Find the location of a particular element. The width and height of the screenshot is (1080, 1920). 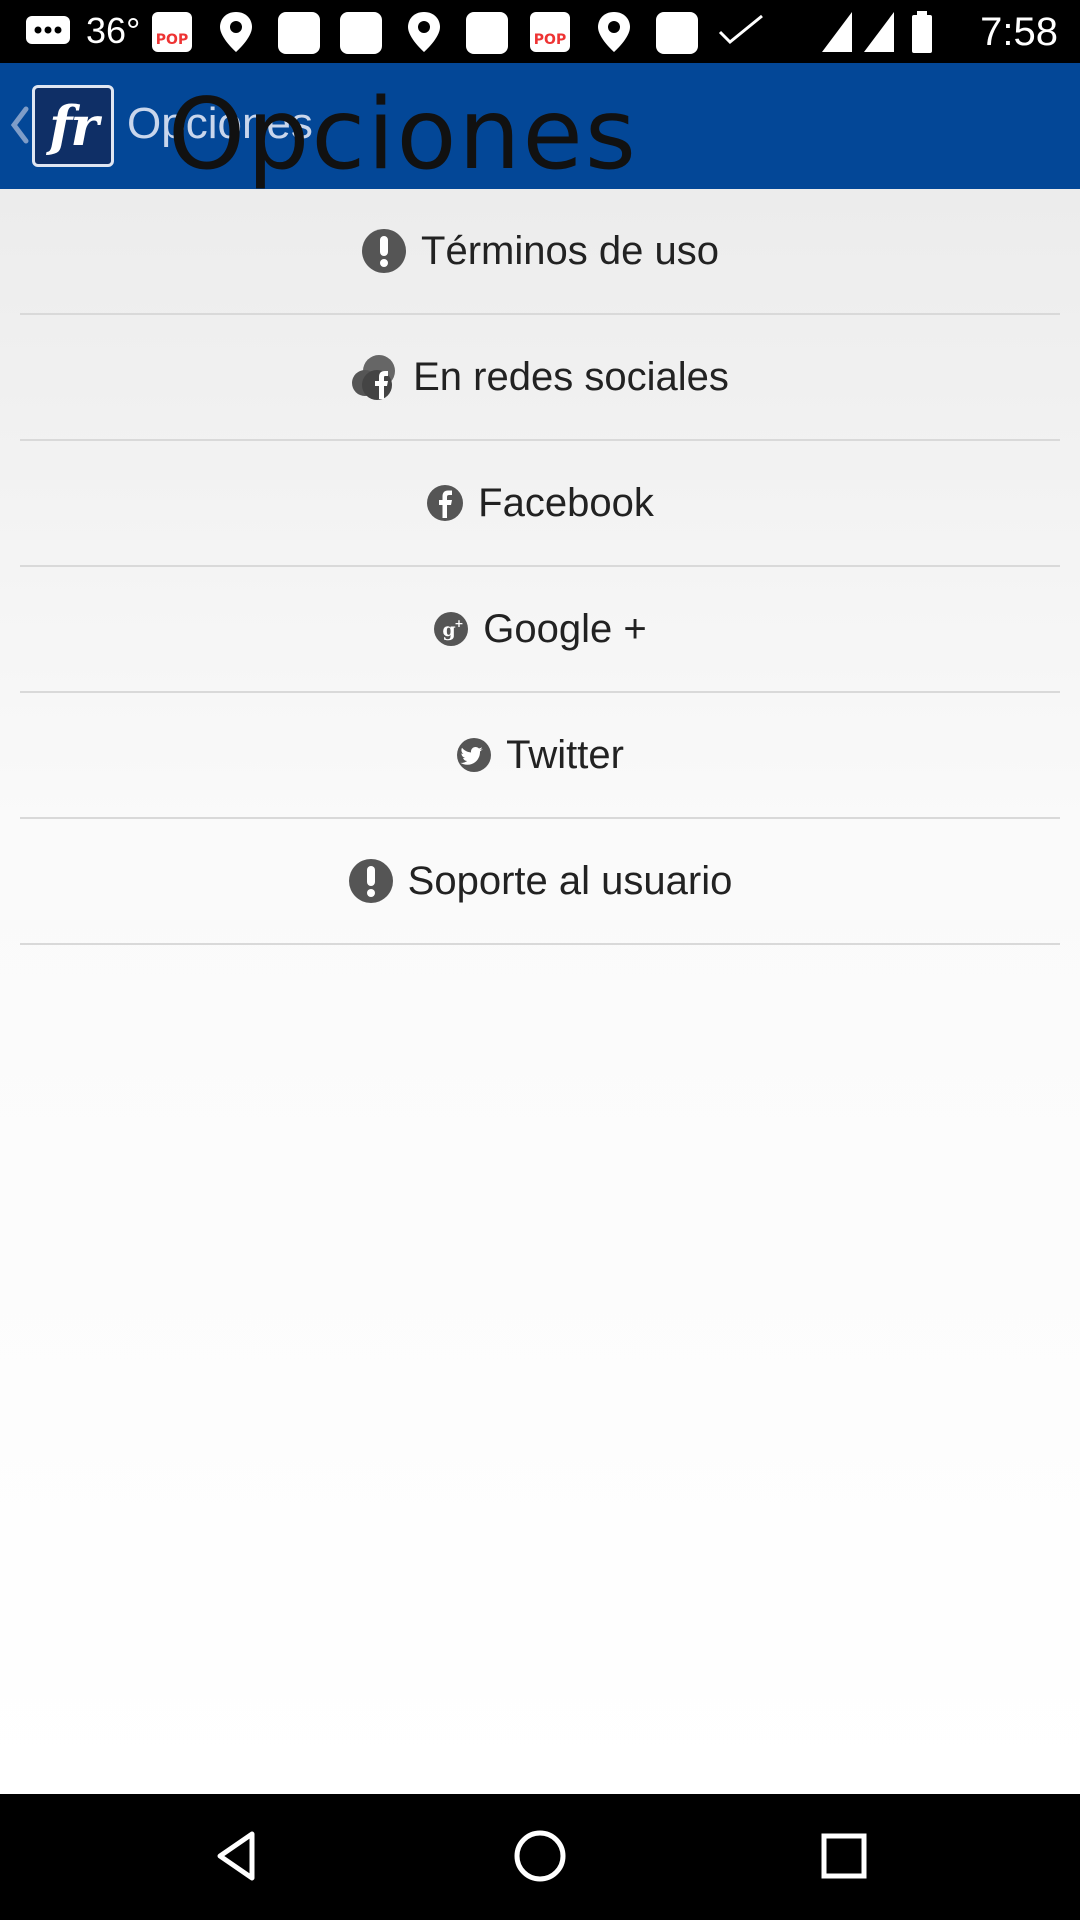

google-plus-icon: g + is located at coordinates (451, 629).